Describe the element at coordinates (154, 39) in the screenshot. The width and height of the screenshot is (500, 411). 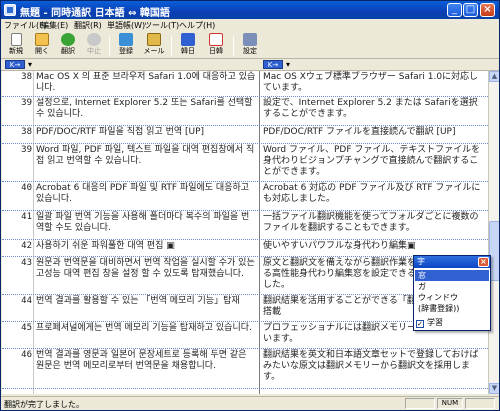
I see `mail-icon` at that location.